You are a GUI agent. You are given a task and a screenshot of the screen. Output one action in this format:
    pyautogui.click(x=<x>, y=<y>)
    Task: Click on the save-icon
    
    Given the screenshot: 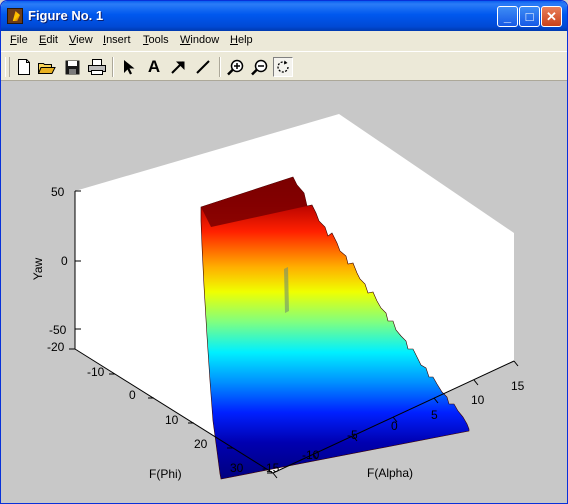 What is the action you would take?
    pyautogui.click(x=72, y=67)
    